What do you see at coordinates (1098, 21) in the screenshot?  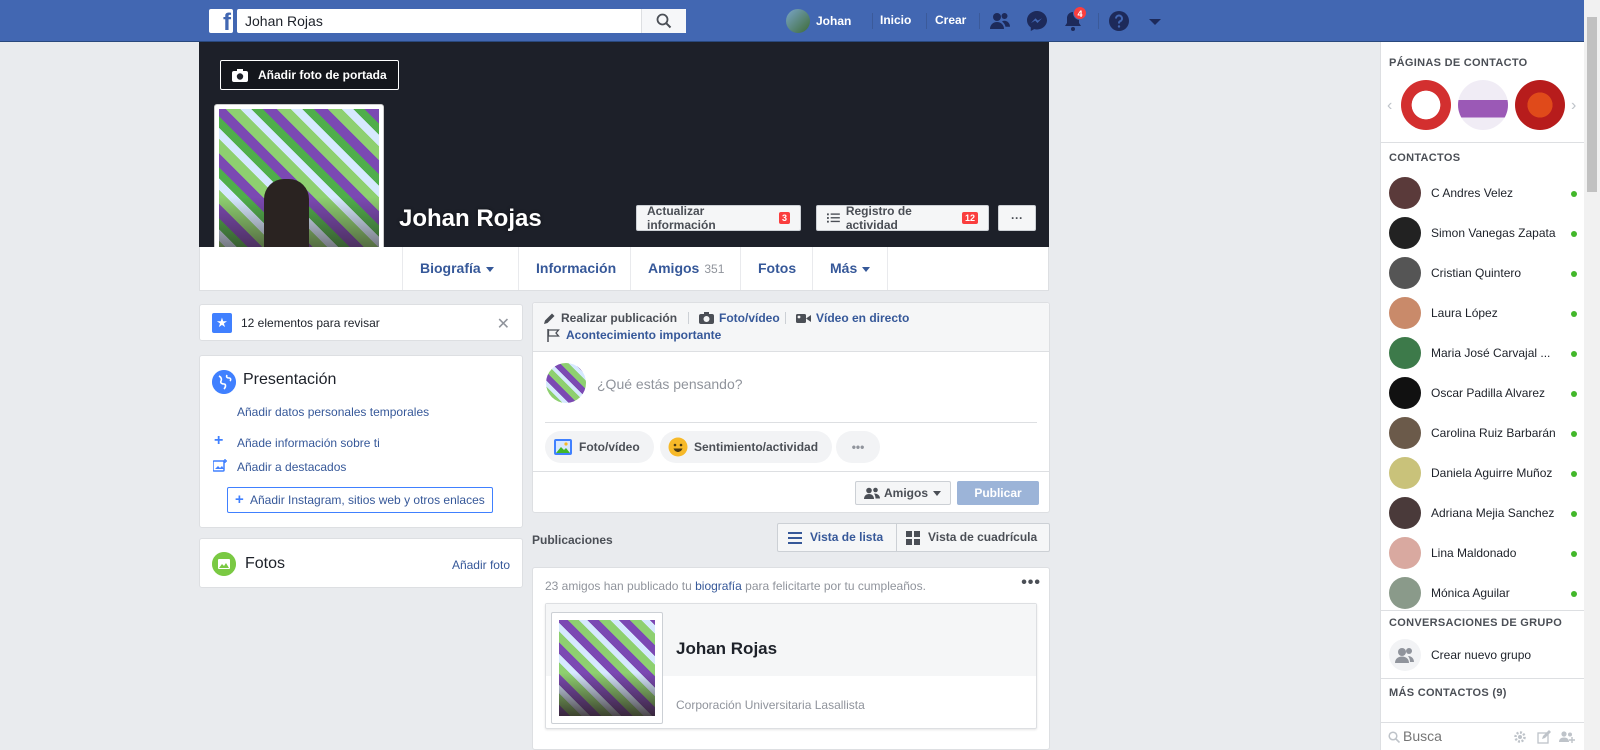 I see `nav-divider` at bounding box center [1098, 21].